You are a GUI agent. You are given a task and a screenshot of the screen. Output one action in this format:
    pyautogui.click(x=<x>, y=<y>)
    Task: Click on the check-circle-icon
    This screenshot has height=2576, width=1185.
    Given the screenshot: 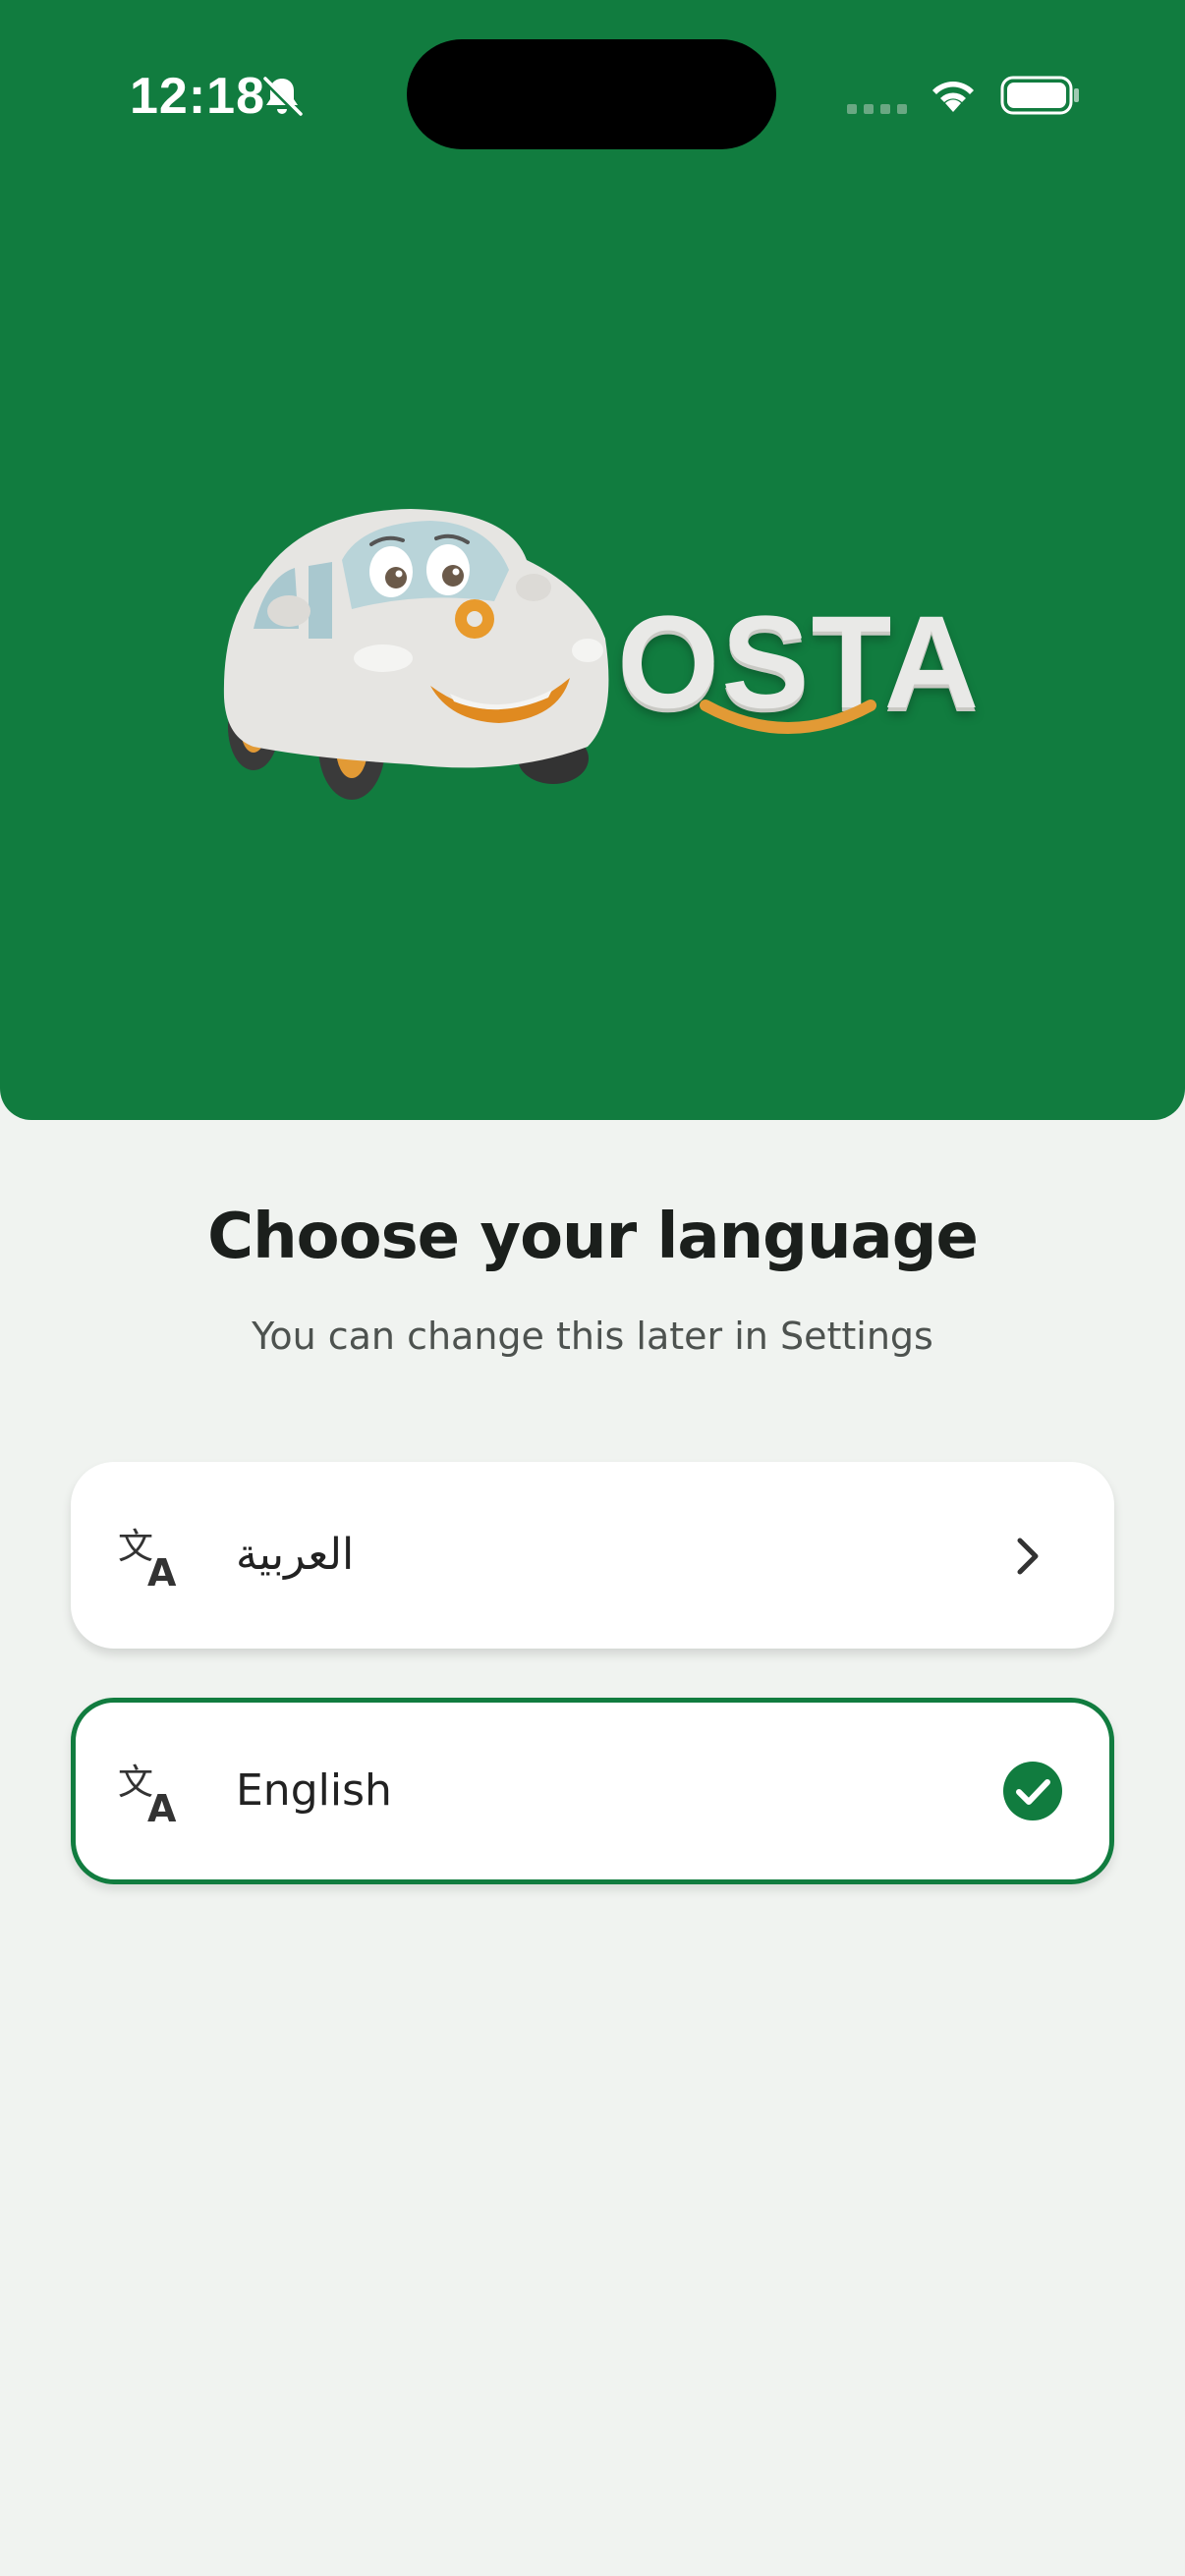 What is the action you would take?
    pyautogui.click(x=1033, y=1791)
    